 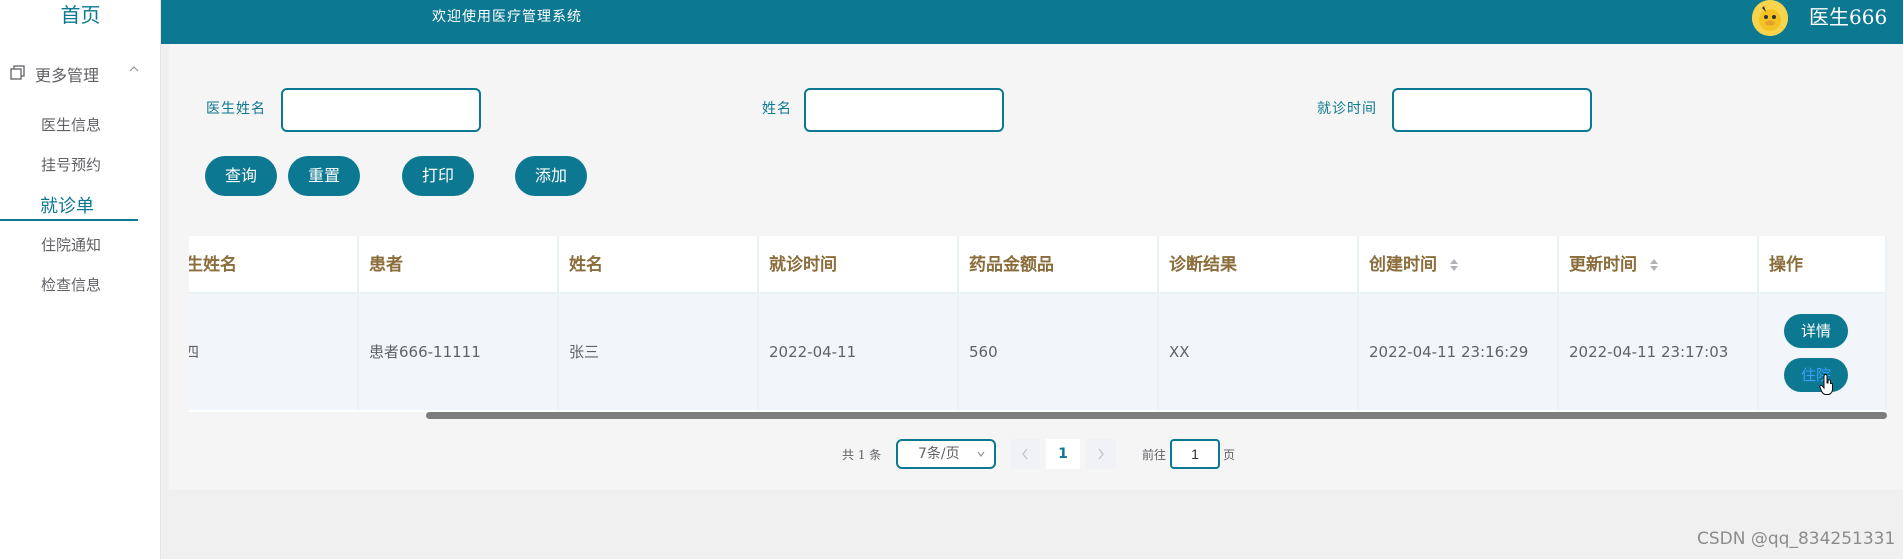 I want to click on menu-group-label: 更多管理, so click(x=67, y=75).